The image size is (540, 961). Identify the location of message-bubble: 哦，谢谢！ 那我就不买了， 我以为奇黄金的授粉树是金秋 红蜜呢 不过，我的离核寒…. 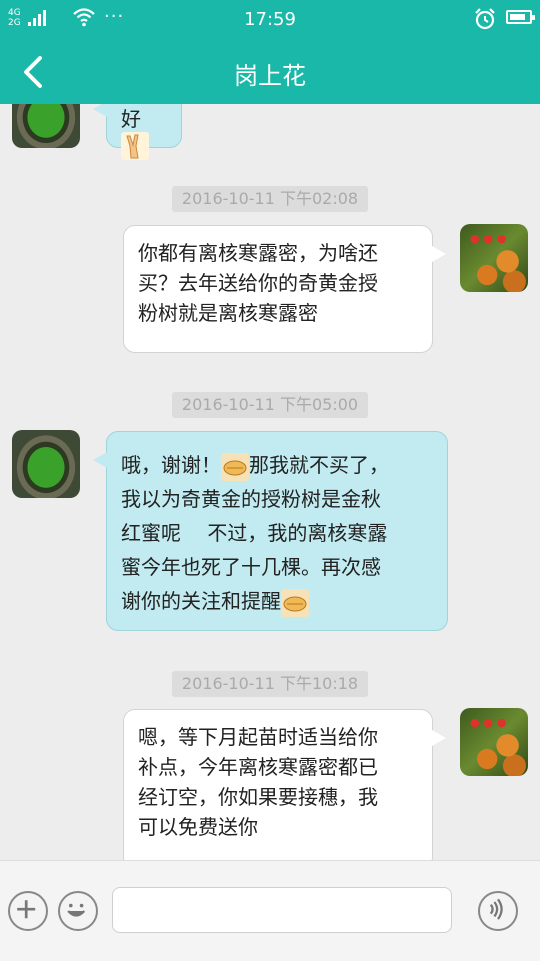
(270, 531).